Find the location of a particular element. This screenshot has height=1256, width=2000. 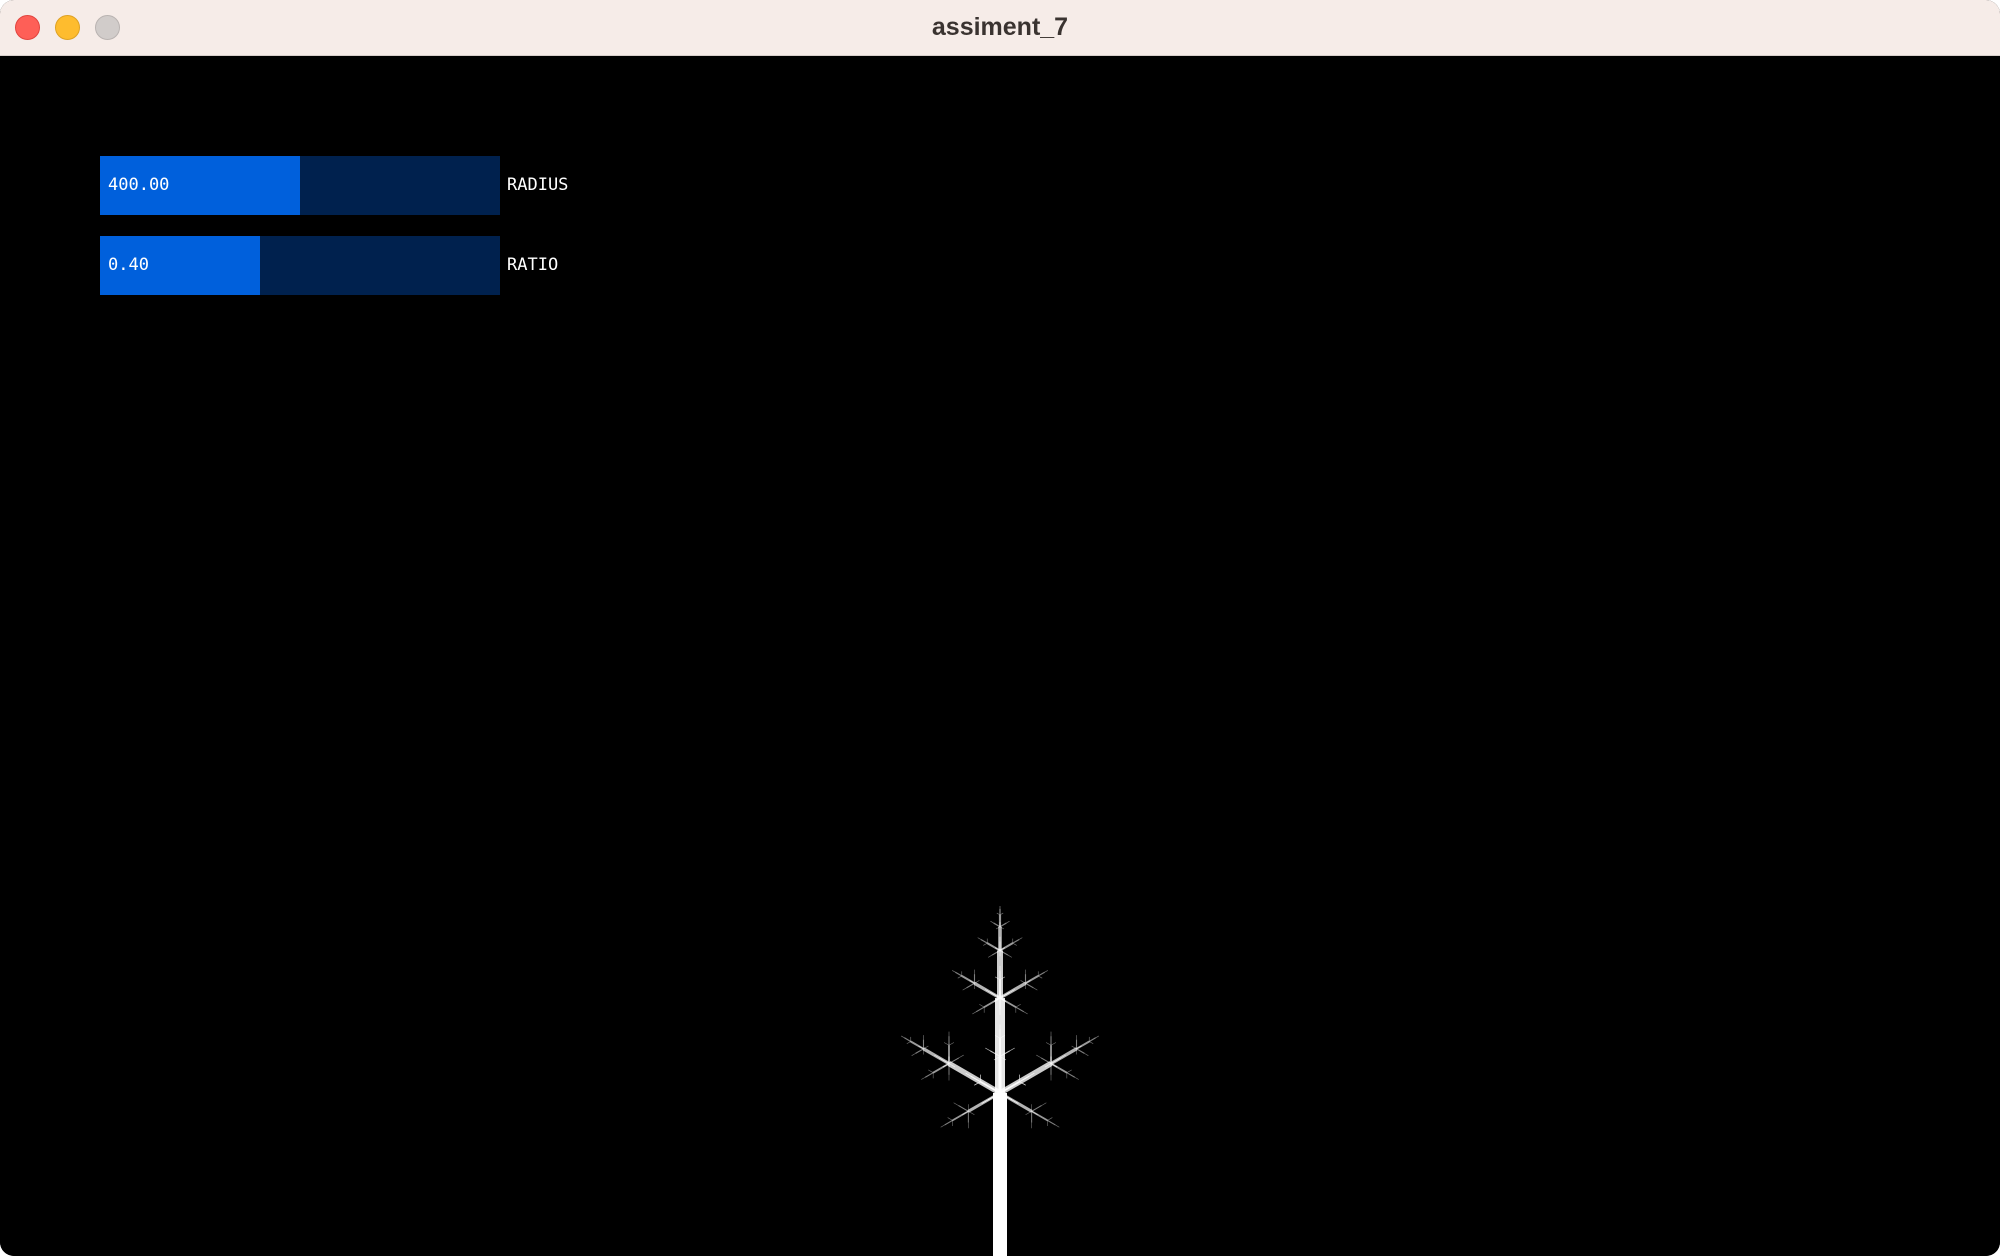

title-bar: assiment_7 is located at coordinates (1000, 28).